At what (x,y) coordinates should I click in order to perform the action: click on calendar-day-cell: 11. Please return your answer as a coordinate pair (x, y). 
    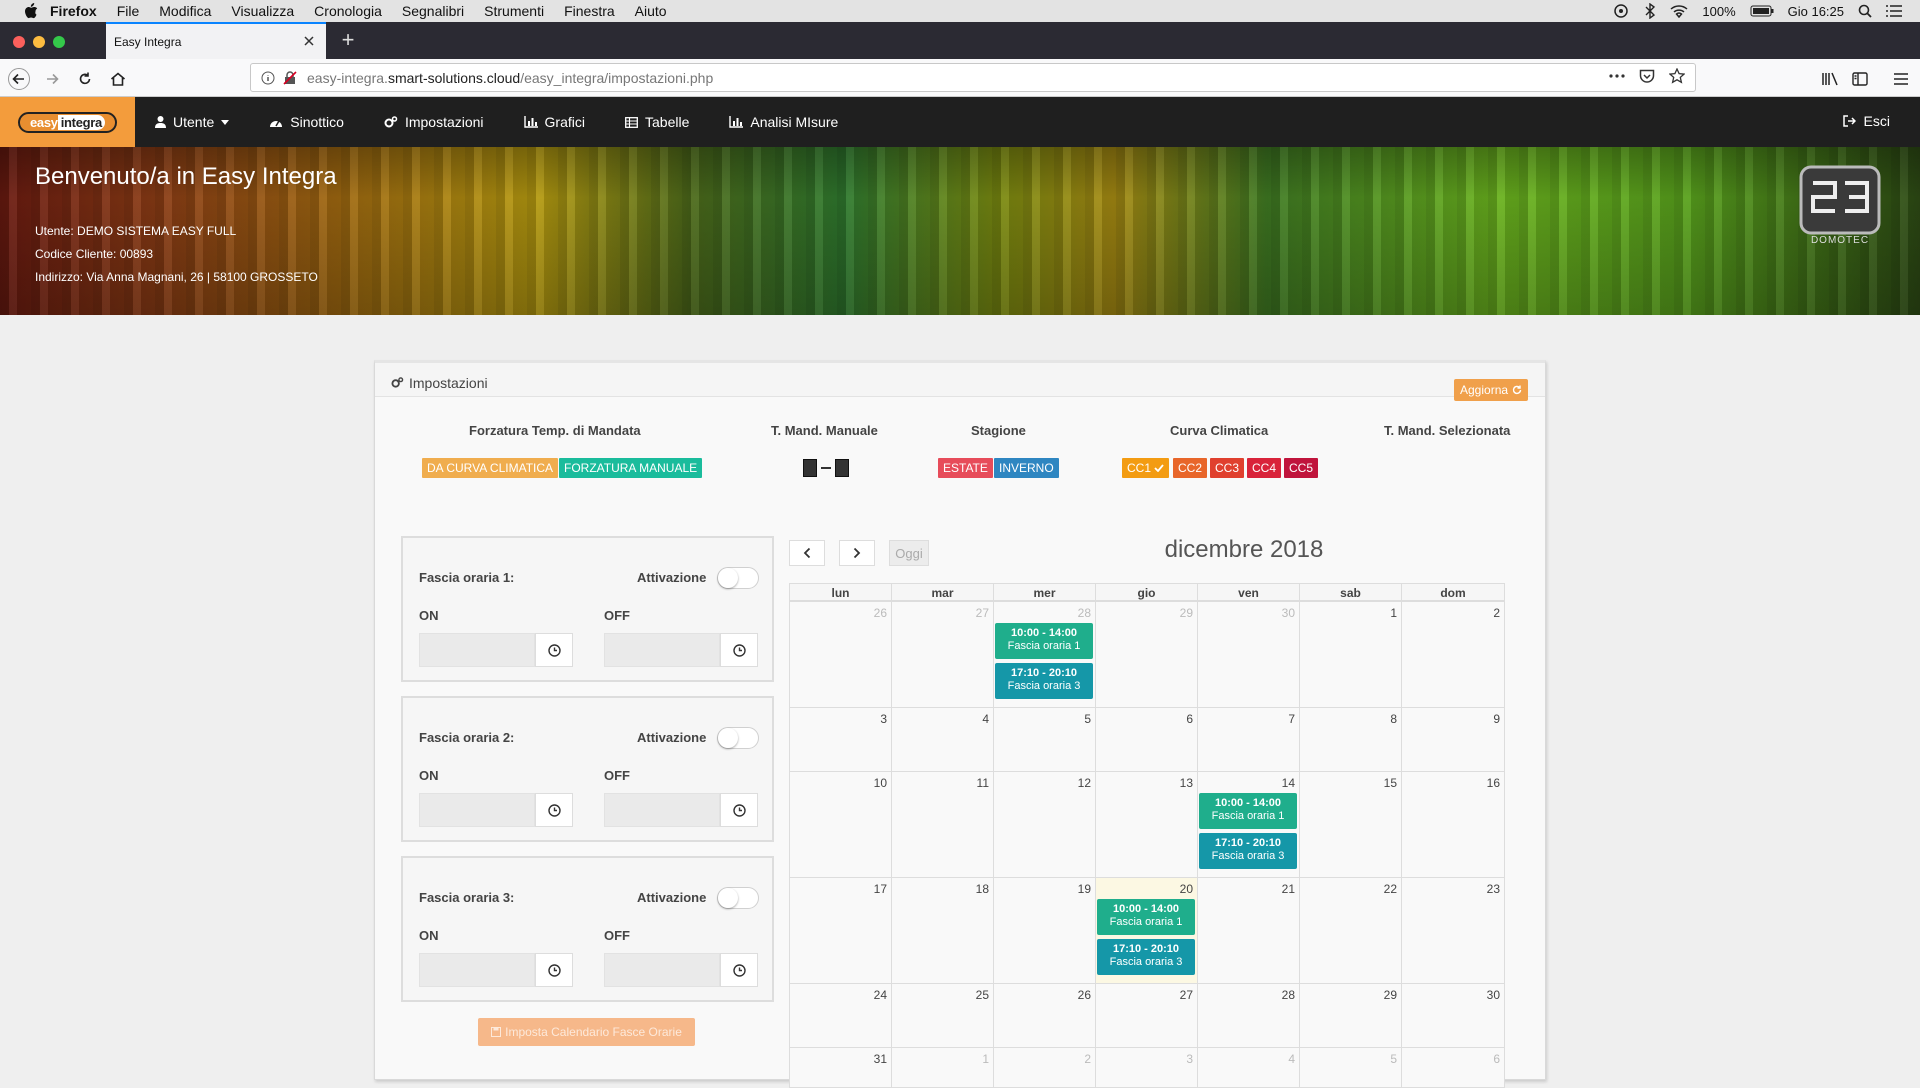
    Looking at the image, I should click on (942, 824).